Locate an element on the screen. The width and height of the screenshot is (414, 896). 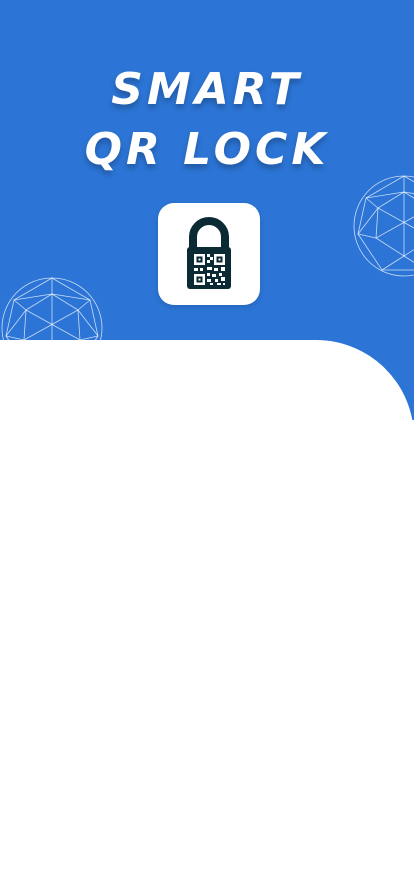
app-title-line1: SMART is located at coordinates (207, 89).